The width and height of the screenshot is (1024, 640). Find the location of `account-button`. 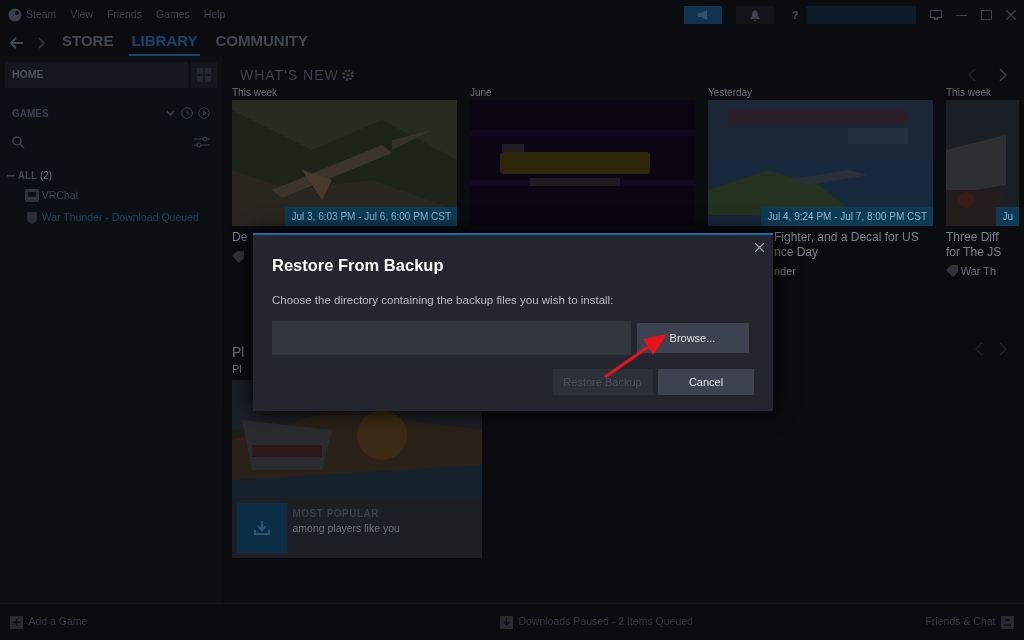

account-button is located at coordinates (861, 15).